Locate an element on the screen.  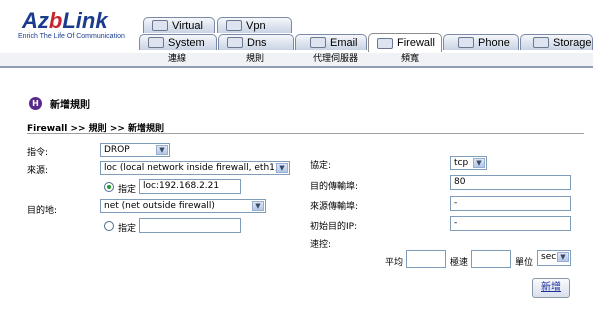
action-label: 指令: is located at coordinates (38, 153).